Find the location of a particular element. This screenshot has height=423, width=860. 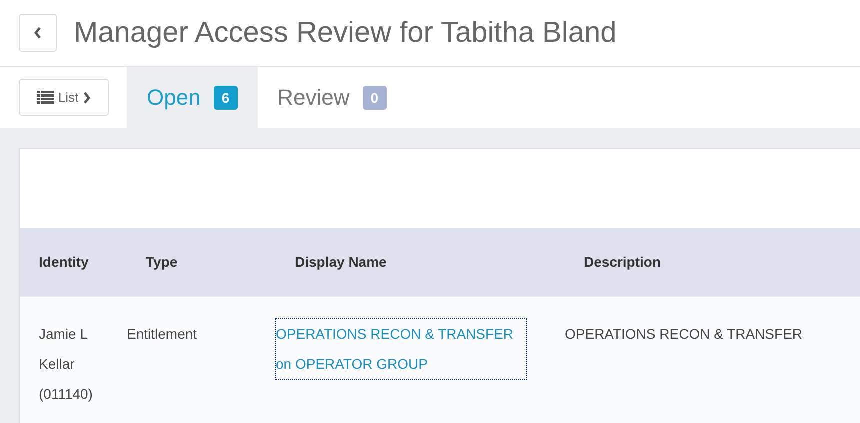

column-header: Type is located at coordinates (162, 262).